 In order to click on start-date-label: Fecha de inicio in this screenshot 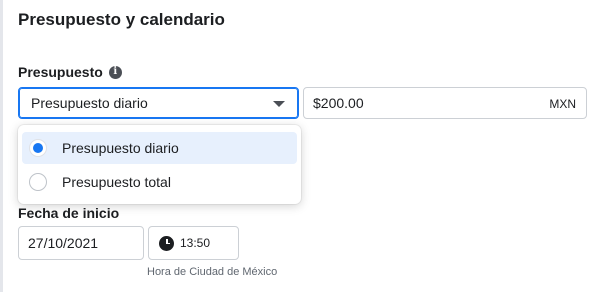, I will do `click(69, 213)`.